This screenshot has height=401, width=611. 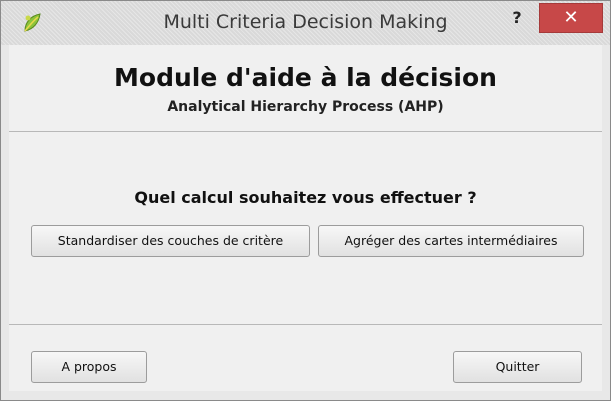 I want to click on close-button: ✕, so click(x=571, y=18).